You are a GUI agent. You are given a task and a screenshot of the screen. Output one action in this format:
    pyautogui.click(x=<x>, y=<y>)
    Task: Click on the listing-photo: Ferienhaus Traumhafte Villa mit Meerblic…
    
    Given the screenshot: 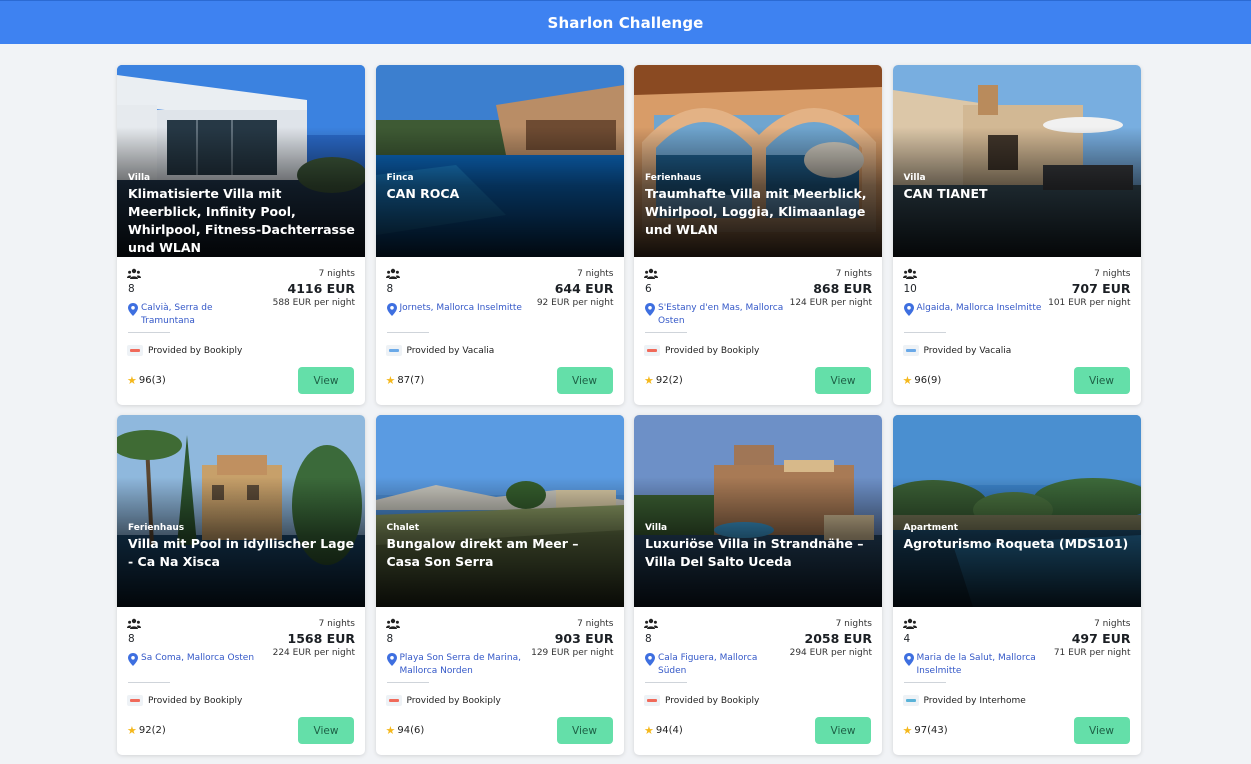 What is the action you would take?
    pyautogui.click(x=758, y=161)
    